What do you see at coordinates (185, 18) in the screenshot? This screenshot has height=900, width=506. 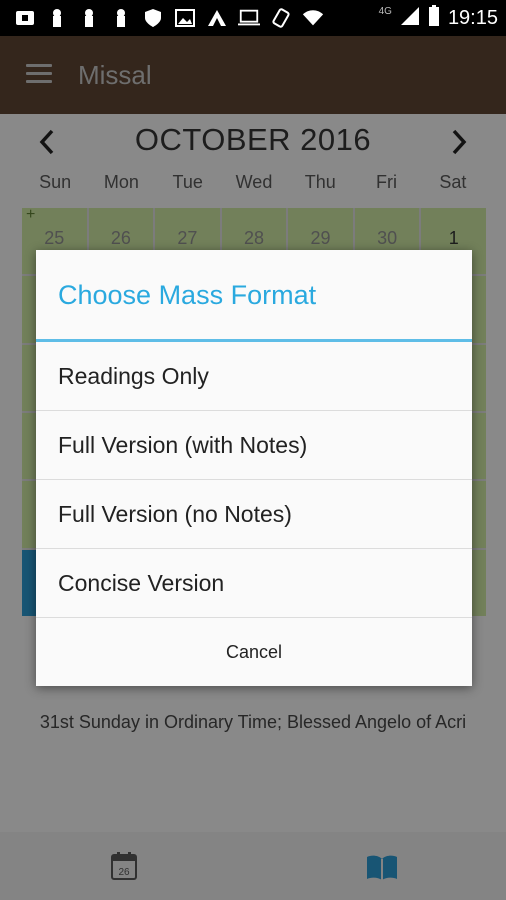 I see `image-icon` at bounding box center [185, 18].